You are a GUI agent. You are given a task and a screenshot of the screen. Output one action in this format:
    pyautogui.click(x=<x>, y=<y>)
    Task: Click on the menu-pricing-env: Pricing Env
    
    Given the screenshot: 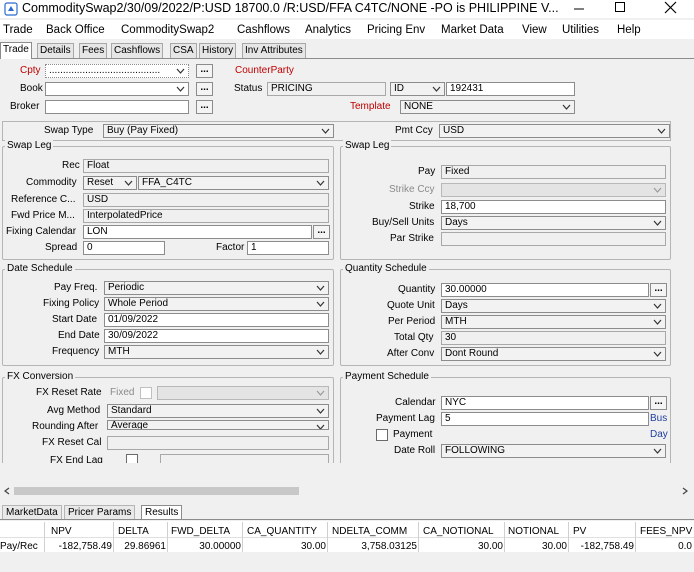 What is the action you would take?
    pyautogui.click(x=396, y=30)
    